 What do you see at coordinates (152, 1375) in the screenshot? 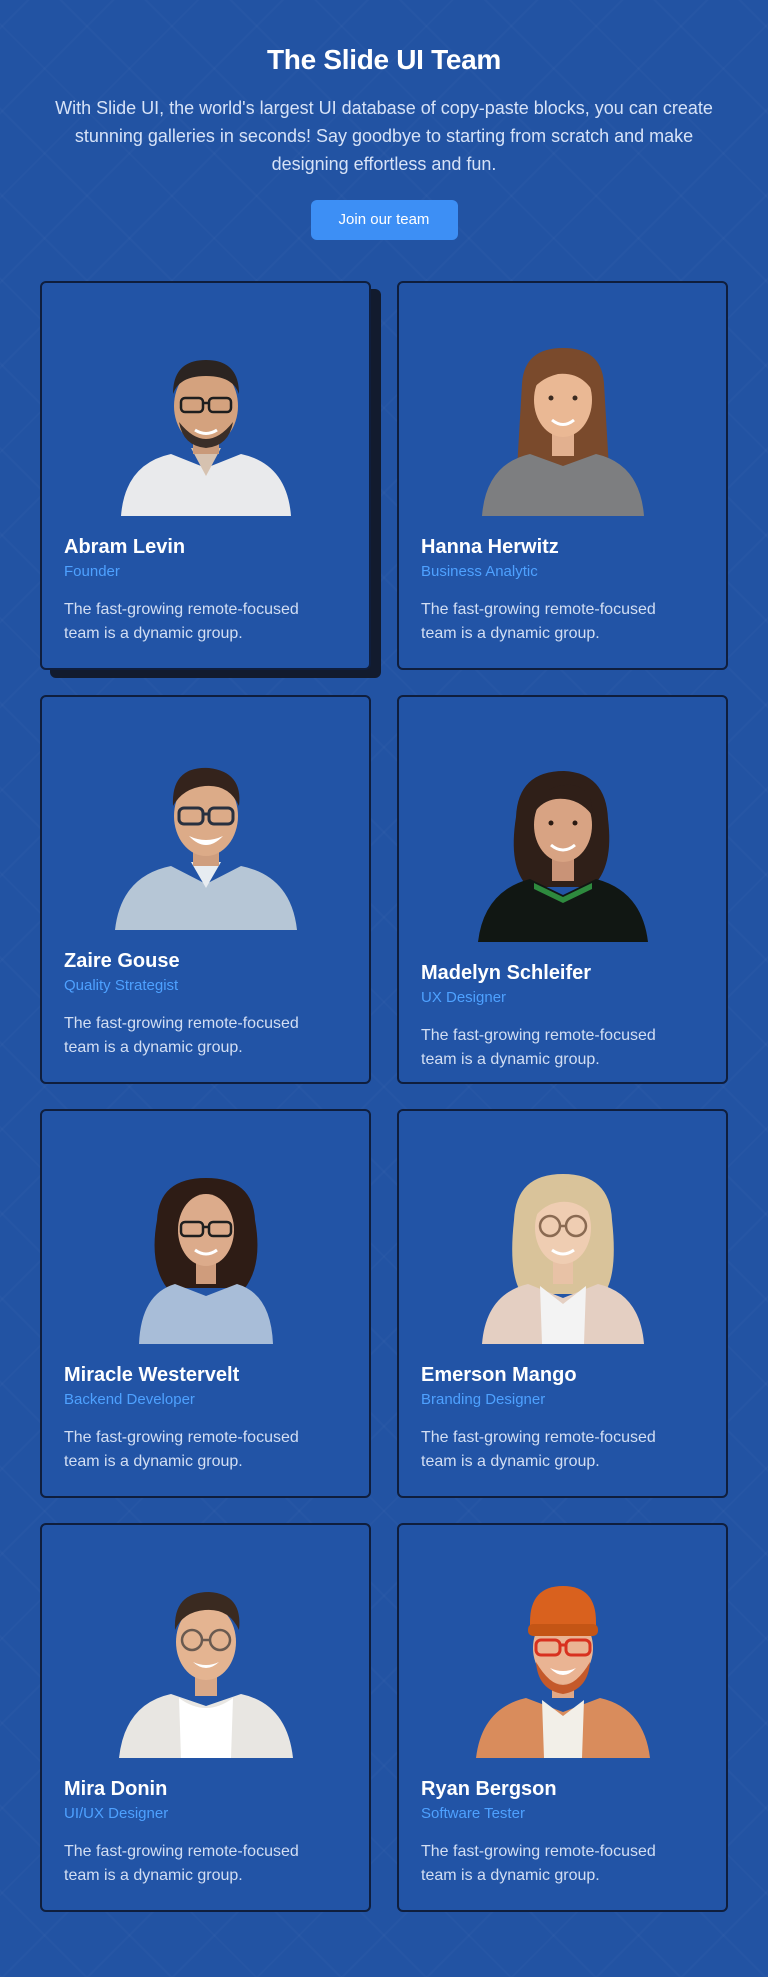
I see `member-name: Miracle Westervelt` at bounding box center [152, 1375].